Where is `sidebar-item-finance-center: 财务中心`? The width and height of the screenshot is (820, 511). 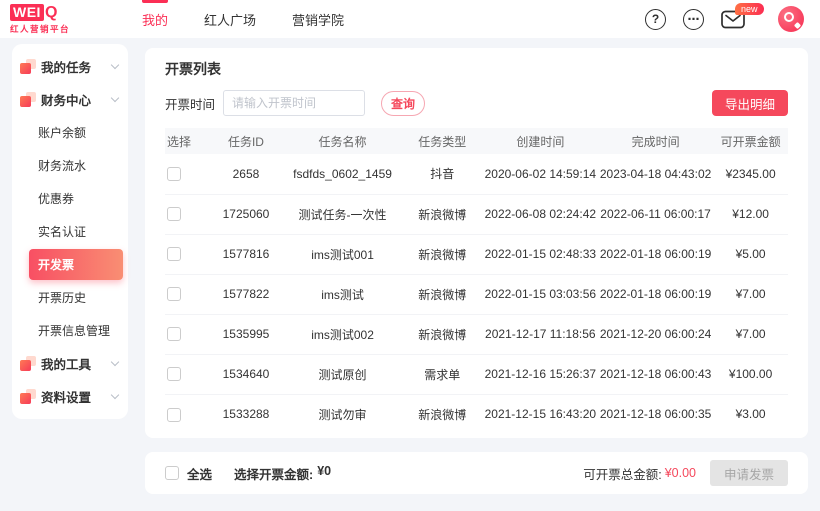
sidebar-item-finance-center: 财务中心 is located at coordinates (70, 99).